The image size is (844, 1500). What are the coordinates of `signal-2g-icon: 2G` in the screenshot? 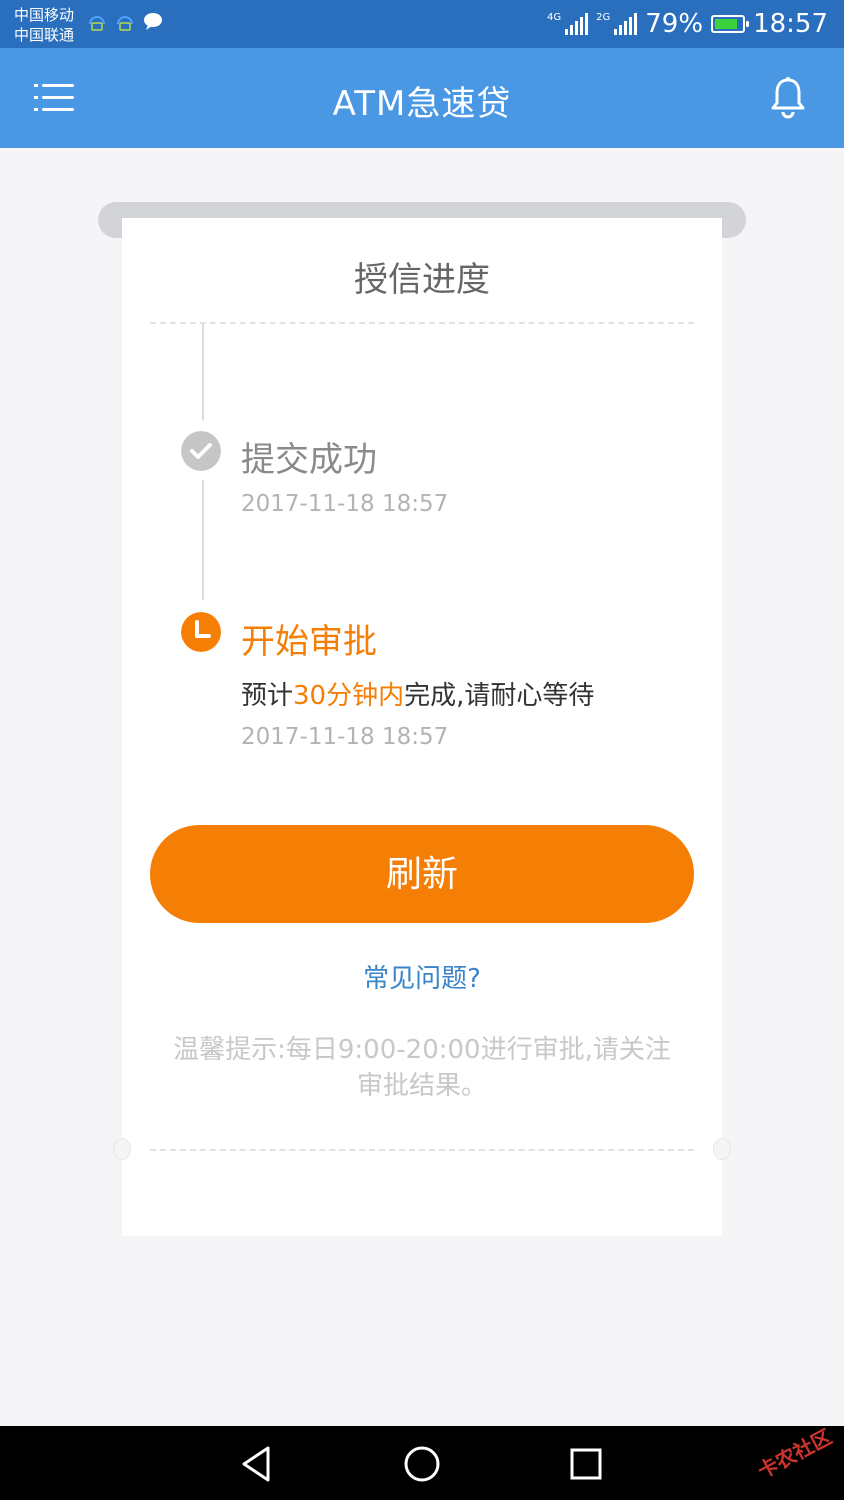 It's located at (617, 24).